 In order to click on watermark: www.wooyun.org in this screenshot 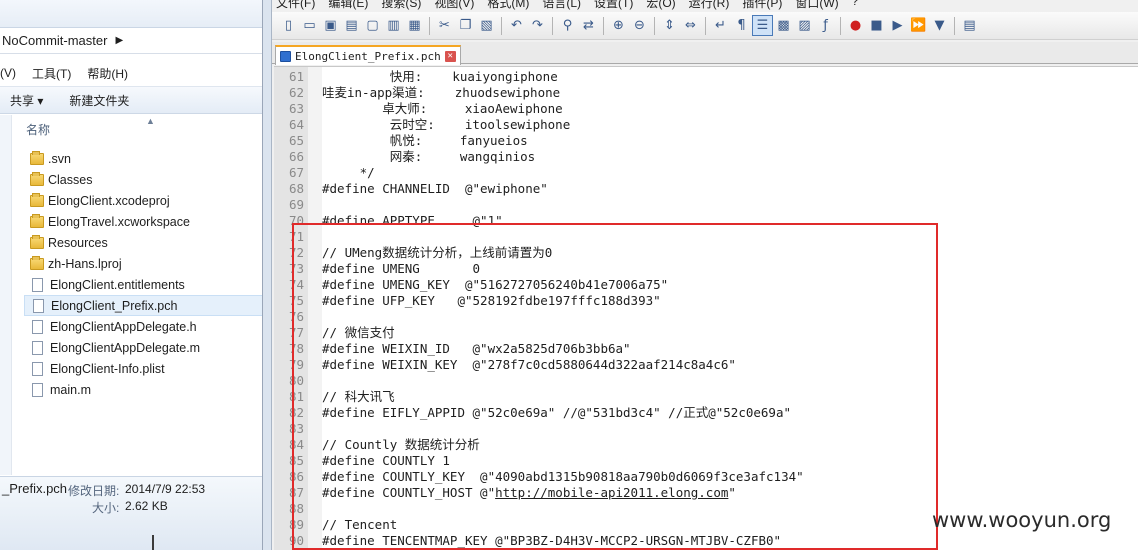, I will do `click(1022, 520)`.